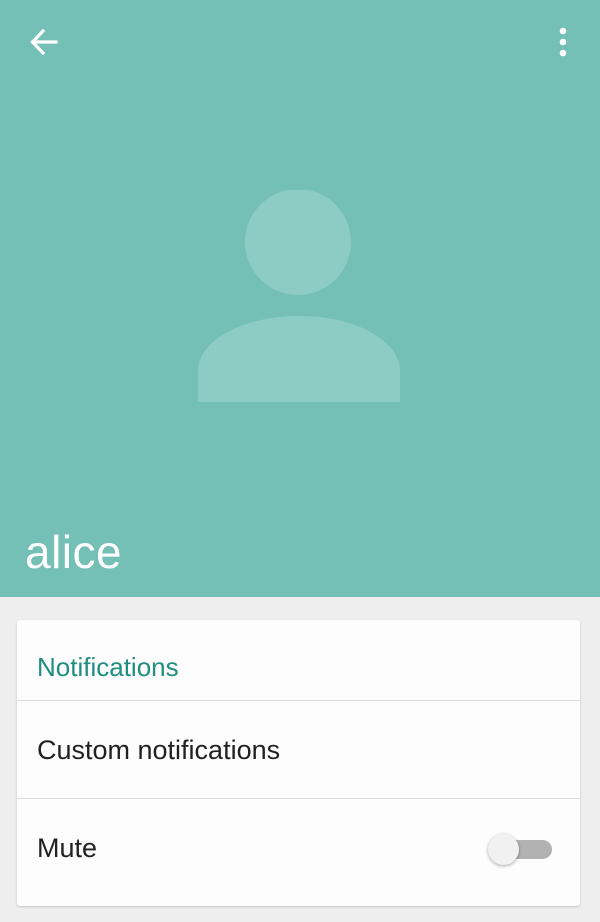 This screenshot has height=922, width=600. I want to click on notifications-section-title: Notifications, so click(108, 667).